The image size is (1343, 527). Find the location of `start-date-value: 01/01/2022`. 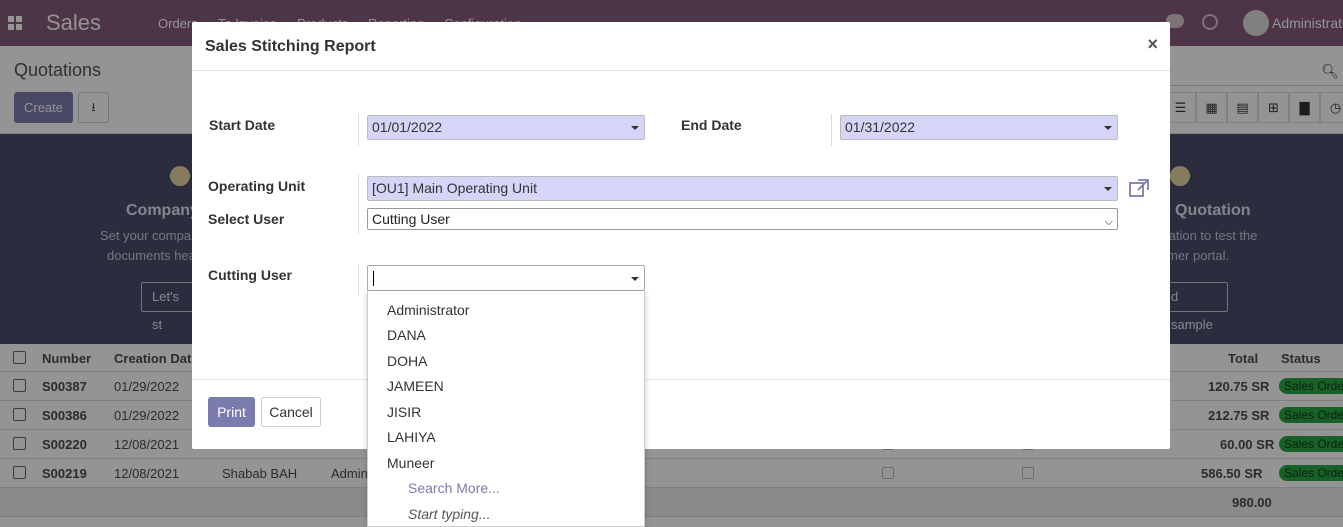

start-date-value: 01/01/2022 is located at coordinates (407, 127).